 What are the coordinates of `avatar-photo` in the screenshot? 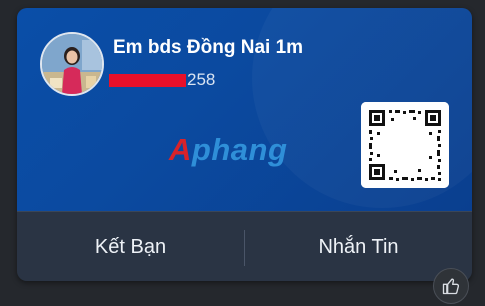 It's located at (72, 64).